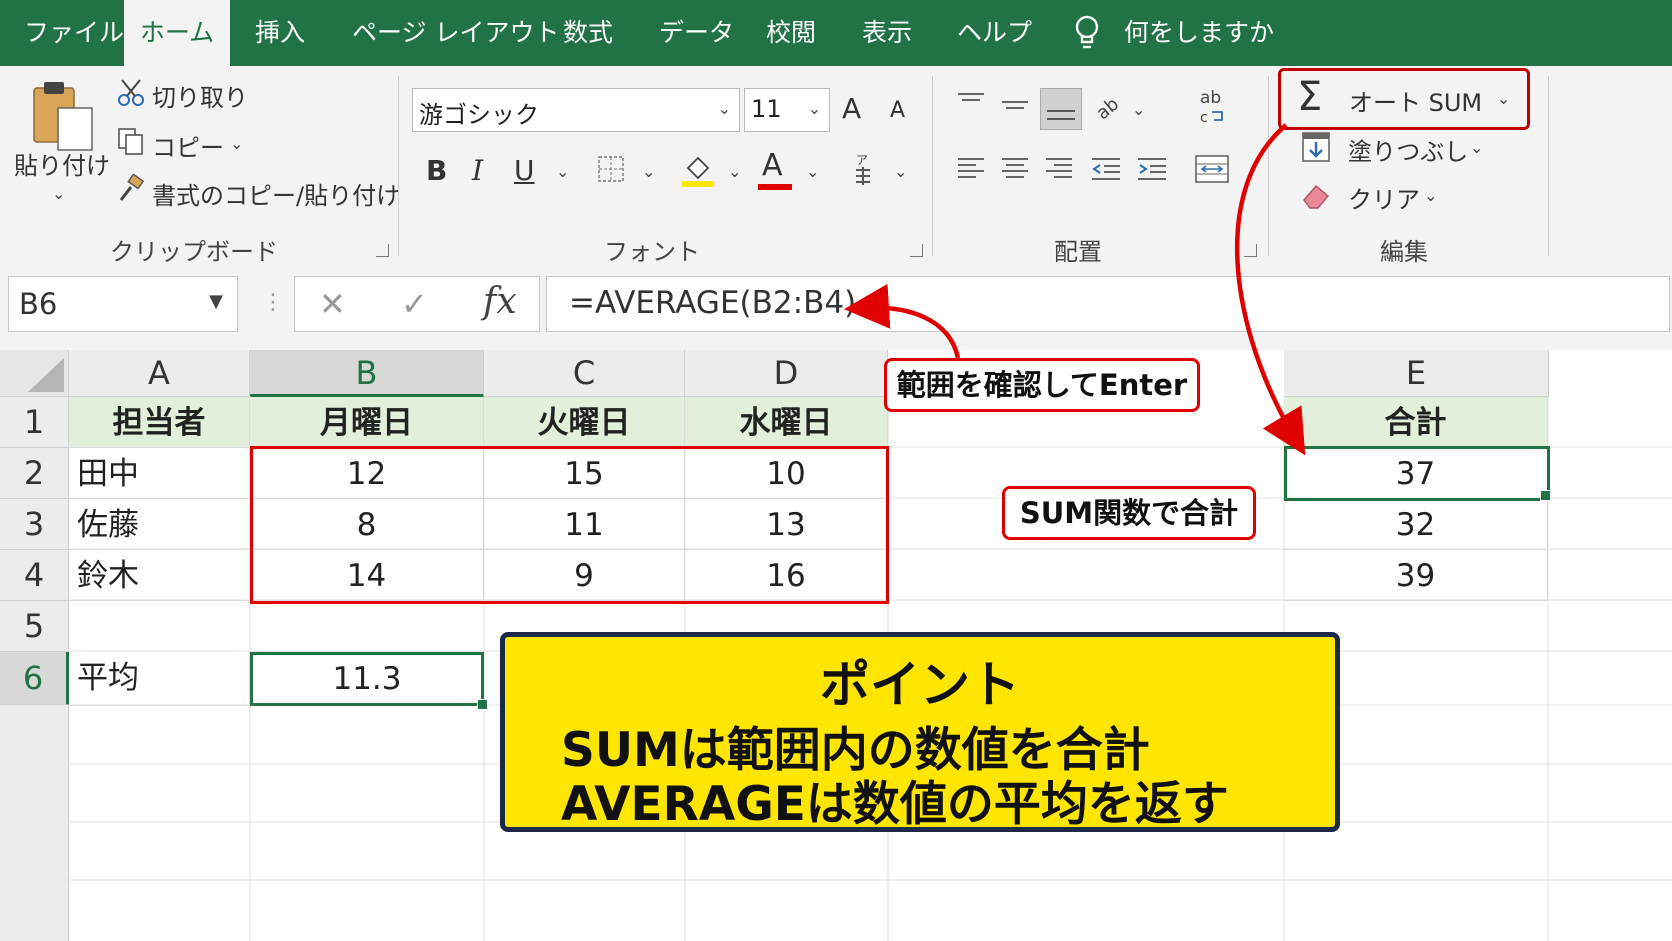  I want to click on point-box: ポイント SUMは範囲内の数値を合計 AVERAGEは数値の平均を返す, so click(920, 732).